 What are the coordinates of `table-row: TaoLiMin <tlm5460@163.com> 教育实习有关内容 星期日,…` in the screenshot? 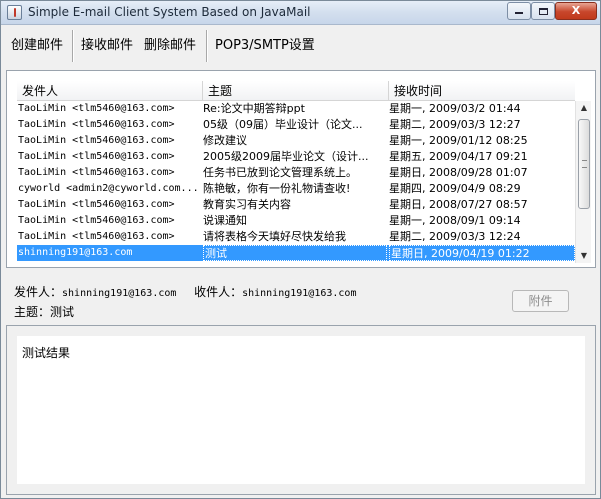 It's located at (296, 205).